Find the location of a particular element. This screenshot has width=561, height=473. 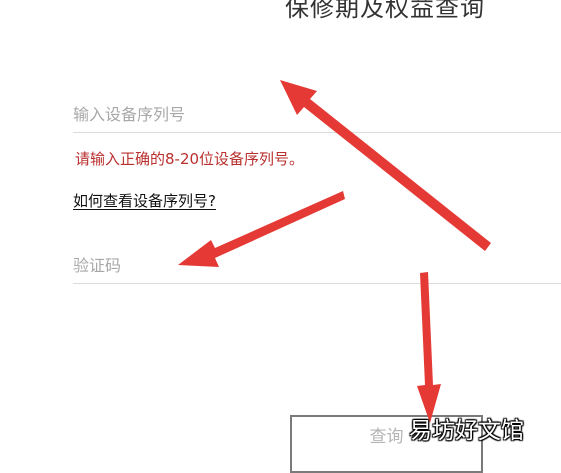

watermark-text: 易坊好文馆 is located at coordinates (466, 431).